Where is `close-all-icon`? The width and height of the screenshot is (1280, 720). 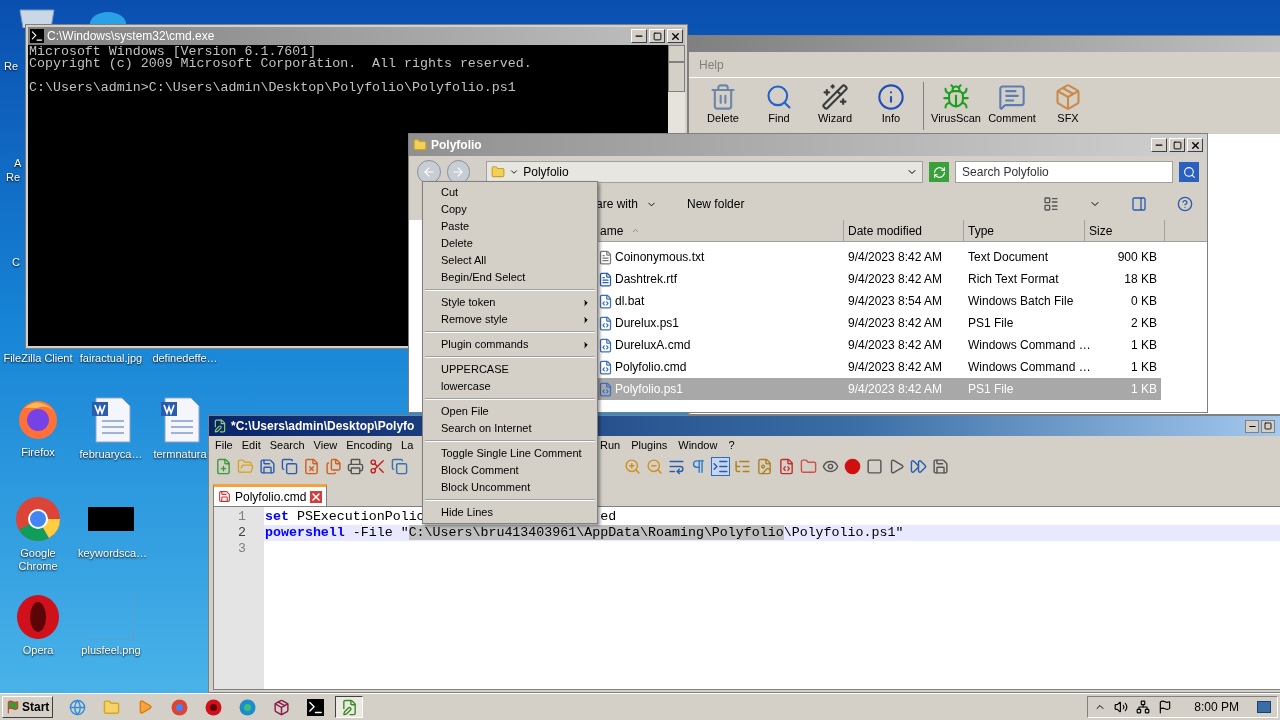 close-all-icon is located at coordinates (333, 466).